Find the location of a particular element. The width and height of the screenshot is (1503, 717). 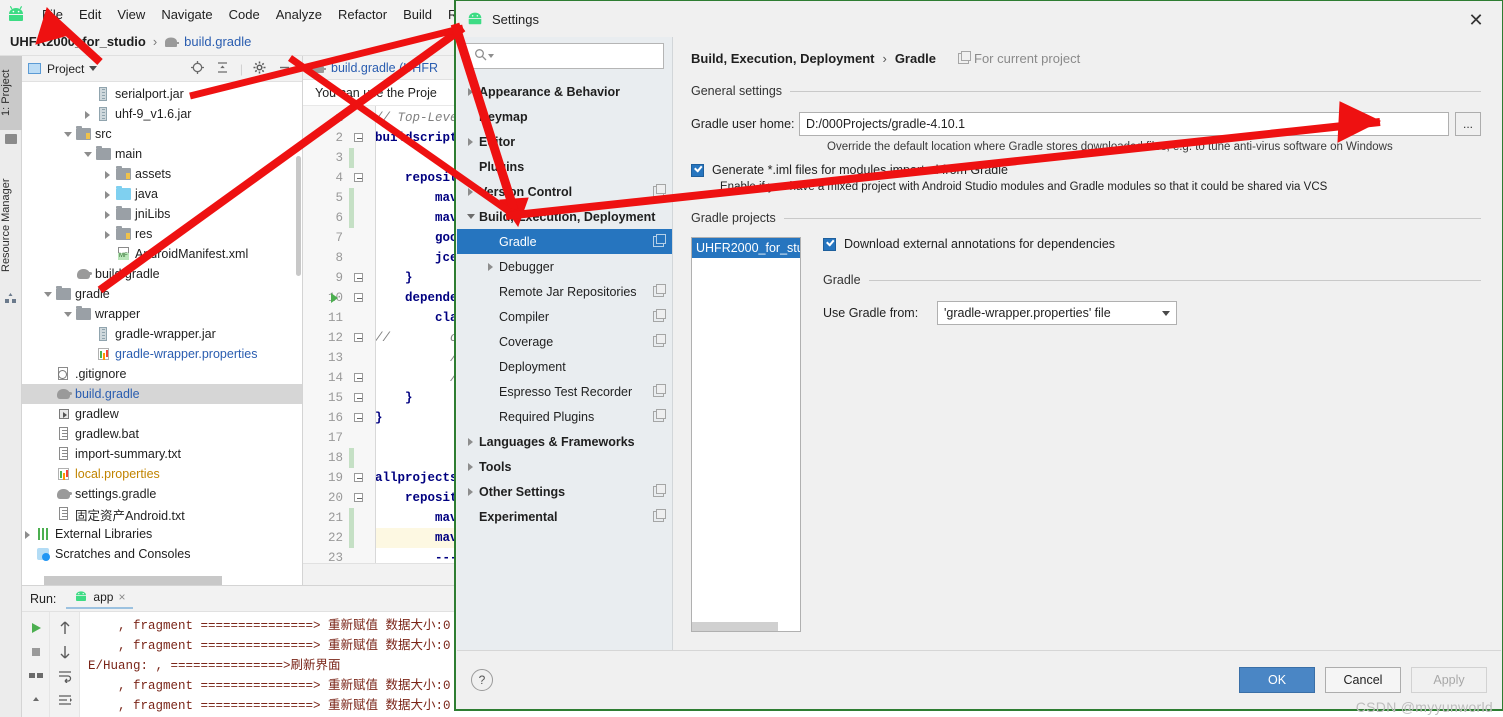

down-icon is located at coordinates (64, 652).